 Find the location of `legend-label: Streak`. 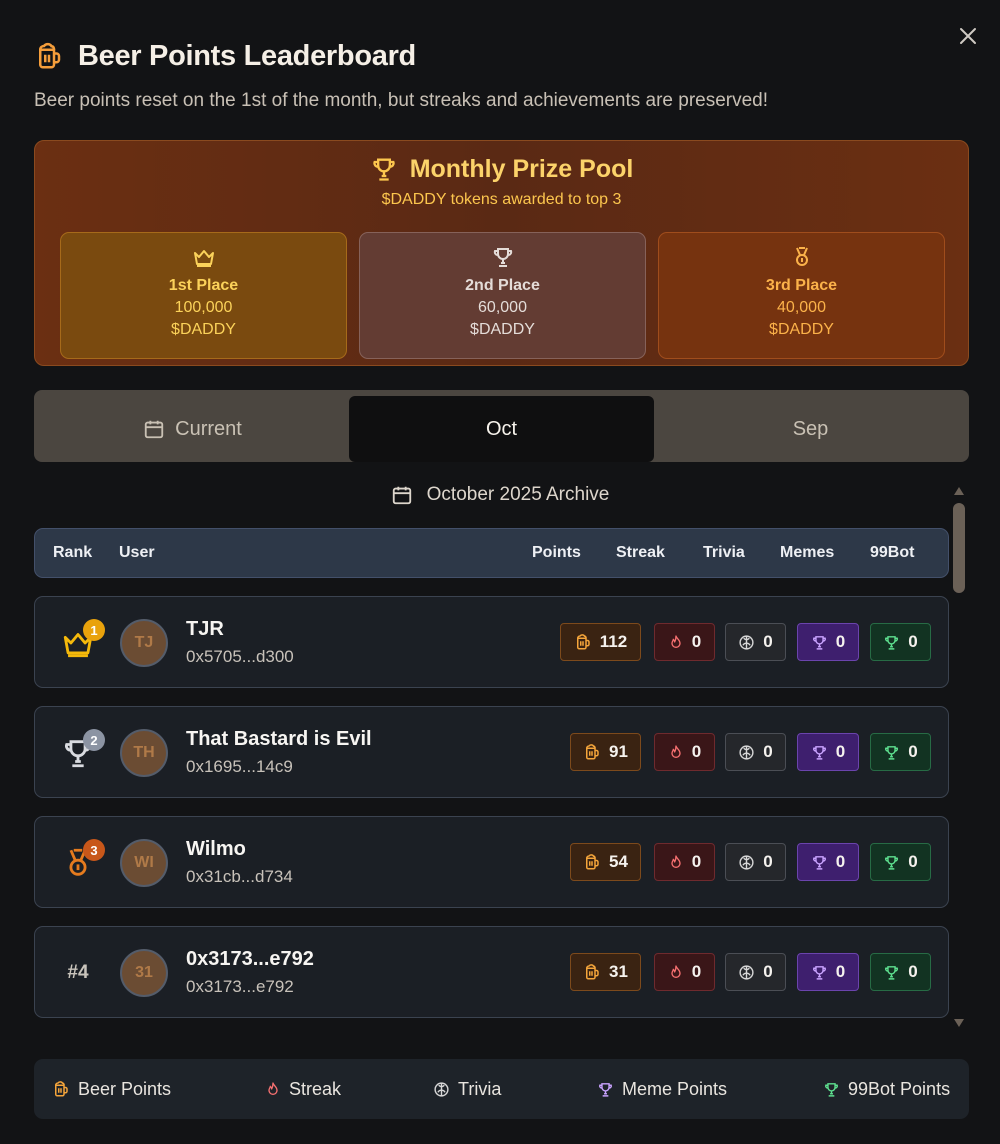

legend-label: Streak is located at coordinates (315, 1088).